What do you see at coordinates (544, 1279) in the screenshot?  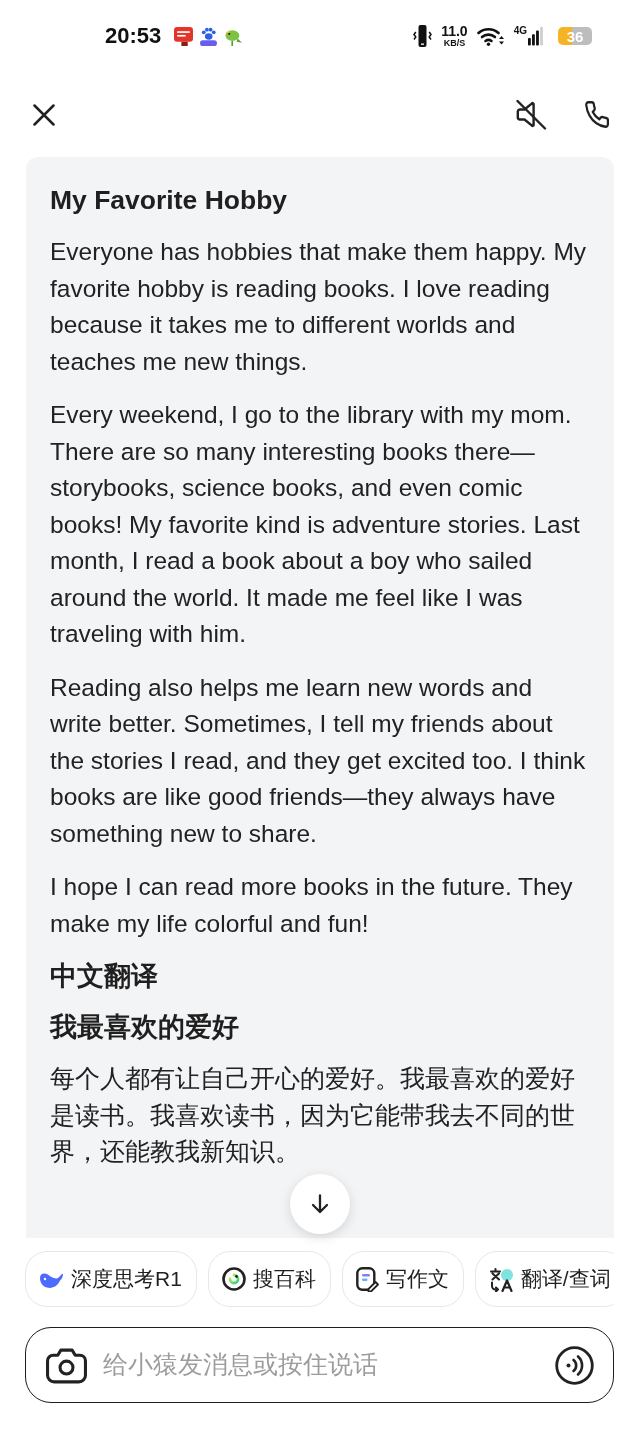 I see `shortcut-button: 翻译/查词` at bounding box center [544, 1279].